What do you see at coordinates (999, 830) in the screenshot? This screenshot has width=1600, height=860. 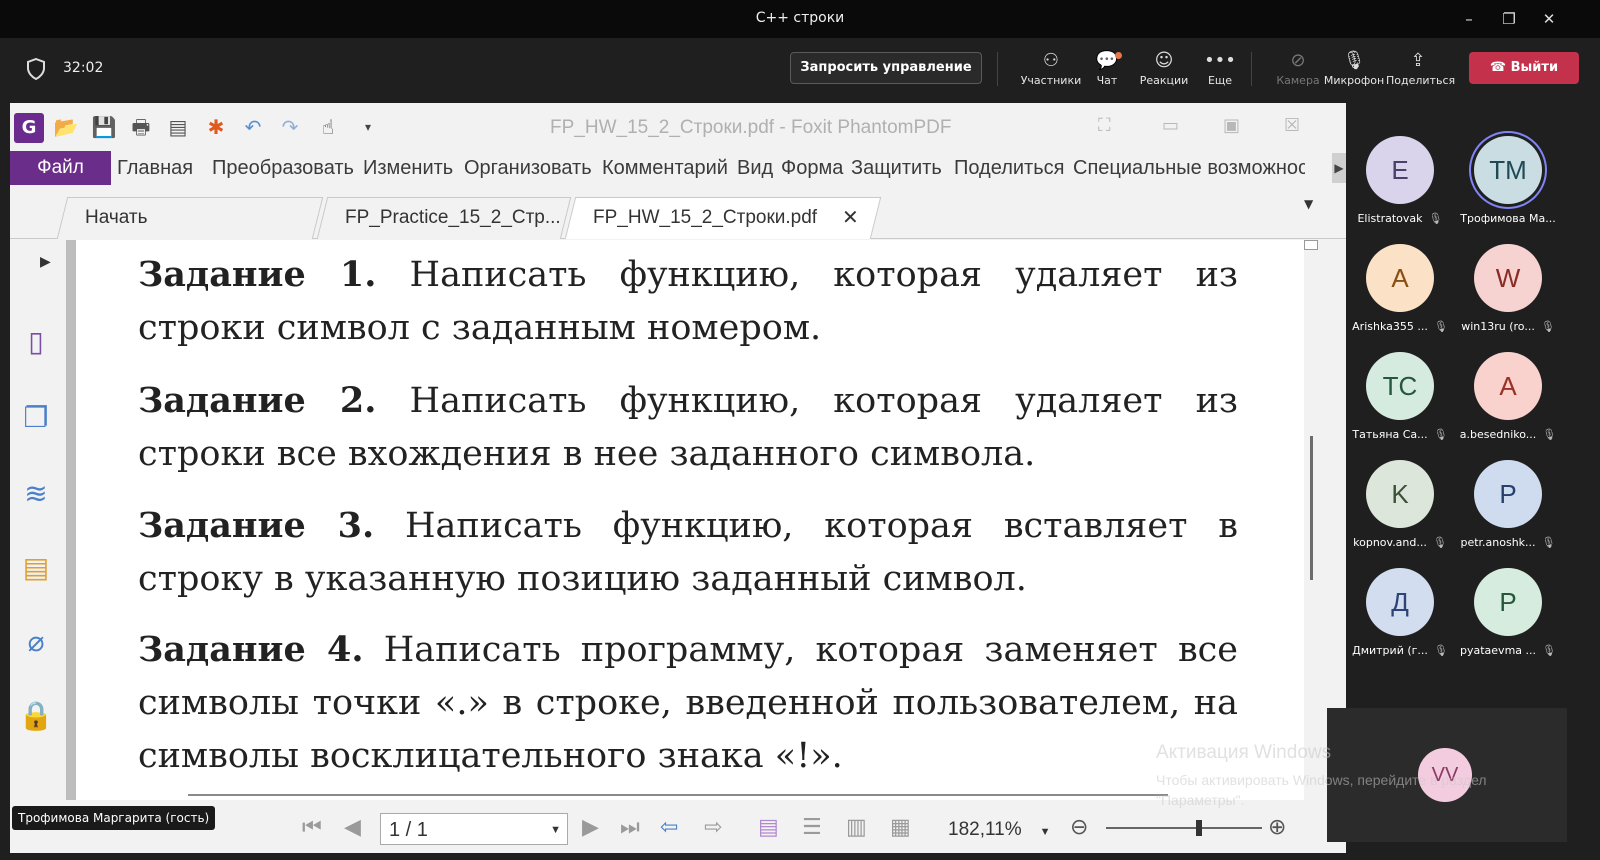 I see `zoom-level: 182,11% ▼` at bounding box center [999, 830].